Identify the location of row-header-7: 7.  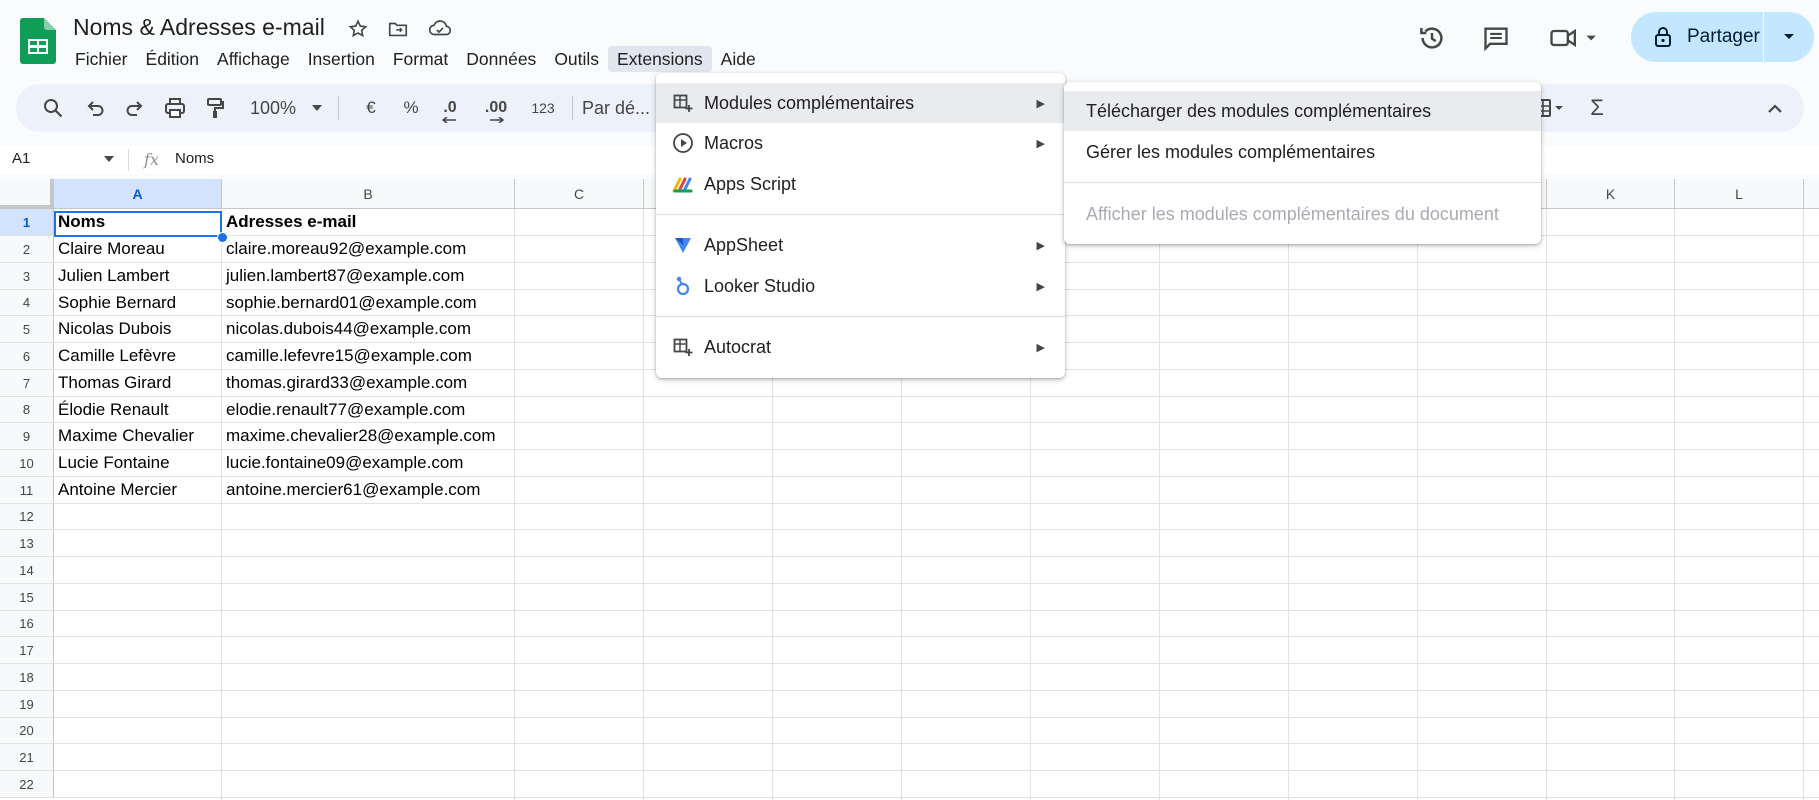
(27, 383).